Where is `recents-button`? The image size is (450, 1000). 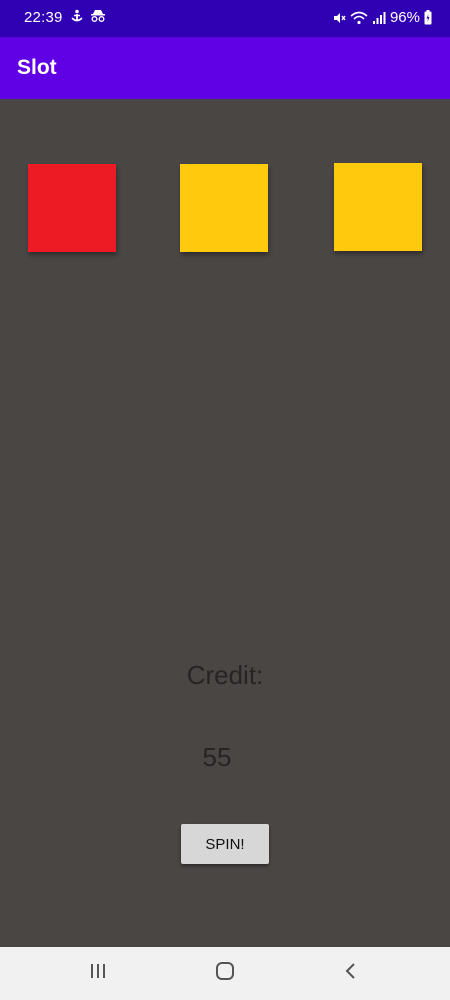
recents-button is located at coordinates (98, 973).